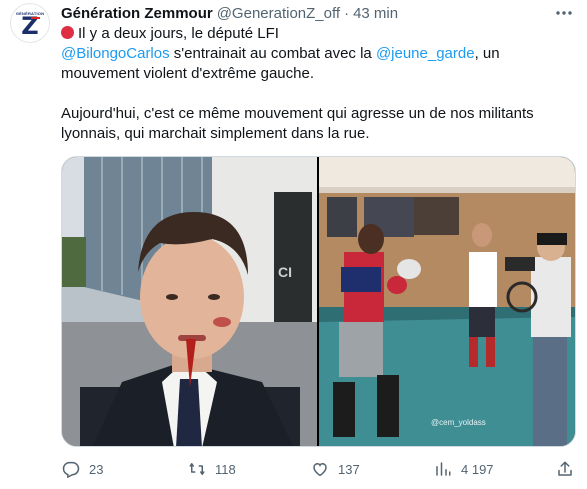 This screenshot has height=489, width=587. I want to click on avatar-logo-letter: Z, so click(30, 26).